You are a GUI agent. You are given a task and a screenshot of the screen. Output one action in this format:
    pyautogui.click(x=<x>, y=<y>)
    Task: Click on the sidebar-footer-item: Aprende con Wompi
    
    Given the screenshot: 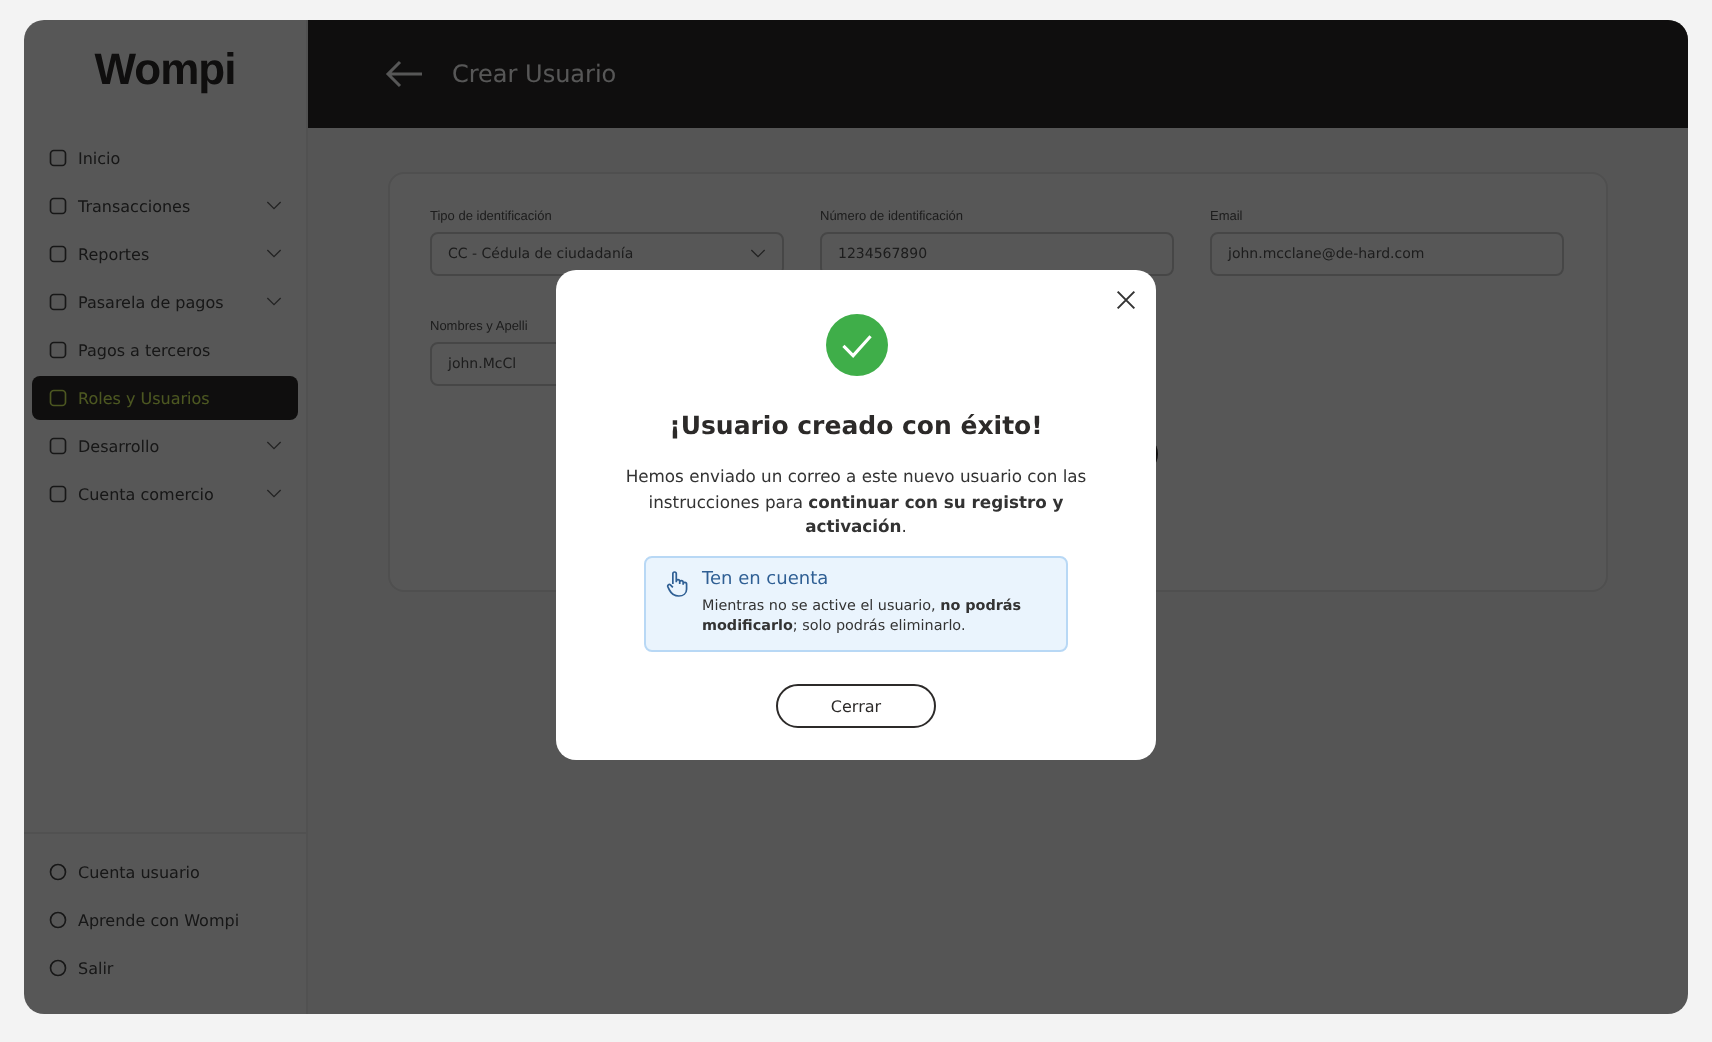 What is the action you would take?
    pyautogui.click(x=165, y=920)
    